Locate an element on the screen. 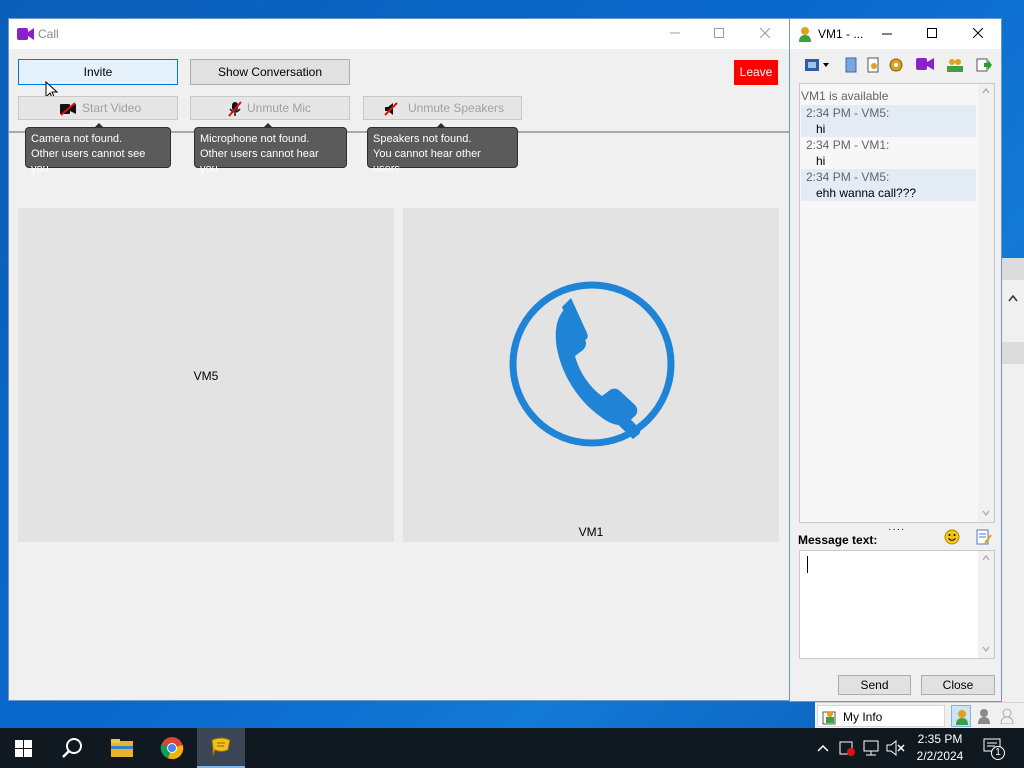 The width and height of the screenshot is (1024, 768). search-icon is located at coordinates (72, 748).